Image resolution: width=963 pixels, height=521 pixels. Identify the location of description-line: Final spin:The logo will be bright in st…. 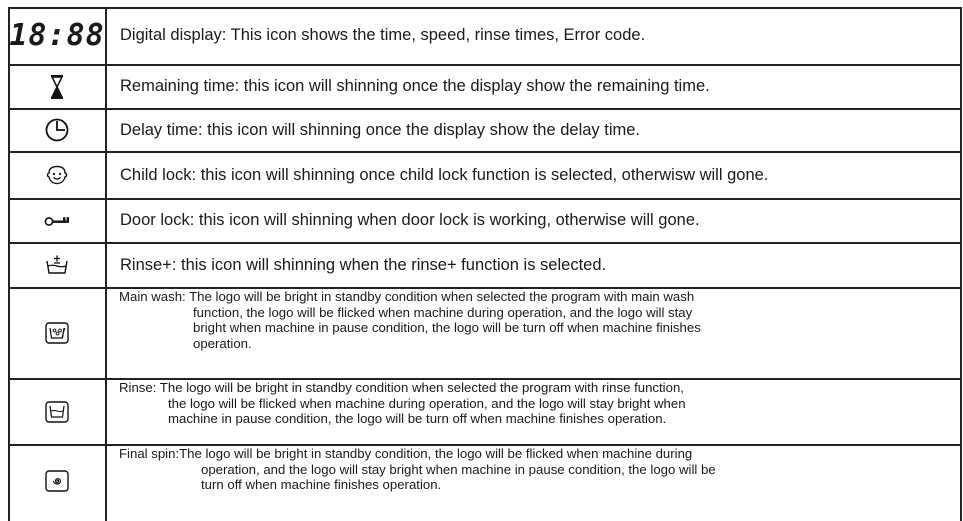
(406, 453).